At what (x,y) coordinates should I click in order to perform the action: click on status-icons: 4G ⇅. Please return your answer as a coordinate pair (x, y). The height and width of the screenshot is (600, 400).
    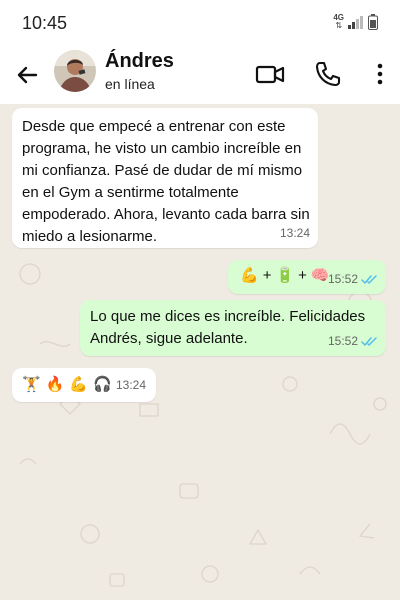
    Looking at the image, I should click on (355, 22).